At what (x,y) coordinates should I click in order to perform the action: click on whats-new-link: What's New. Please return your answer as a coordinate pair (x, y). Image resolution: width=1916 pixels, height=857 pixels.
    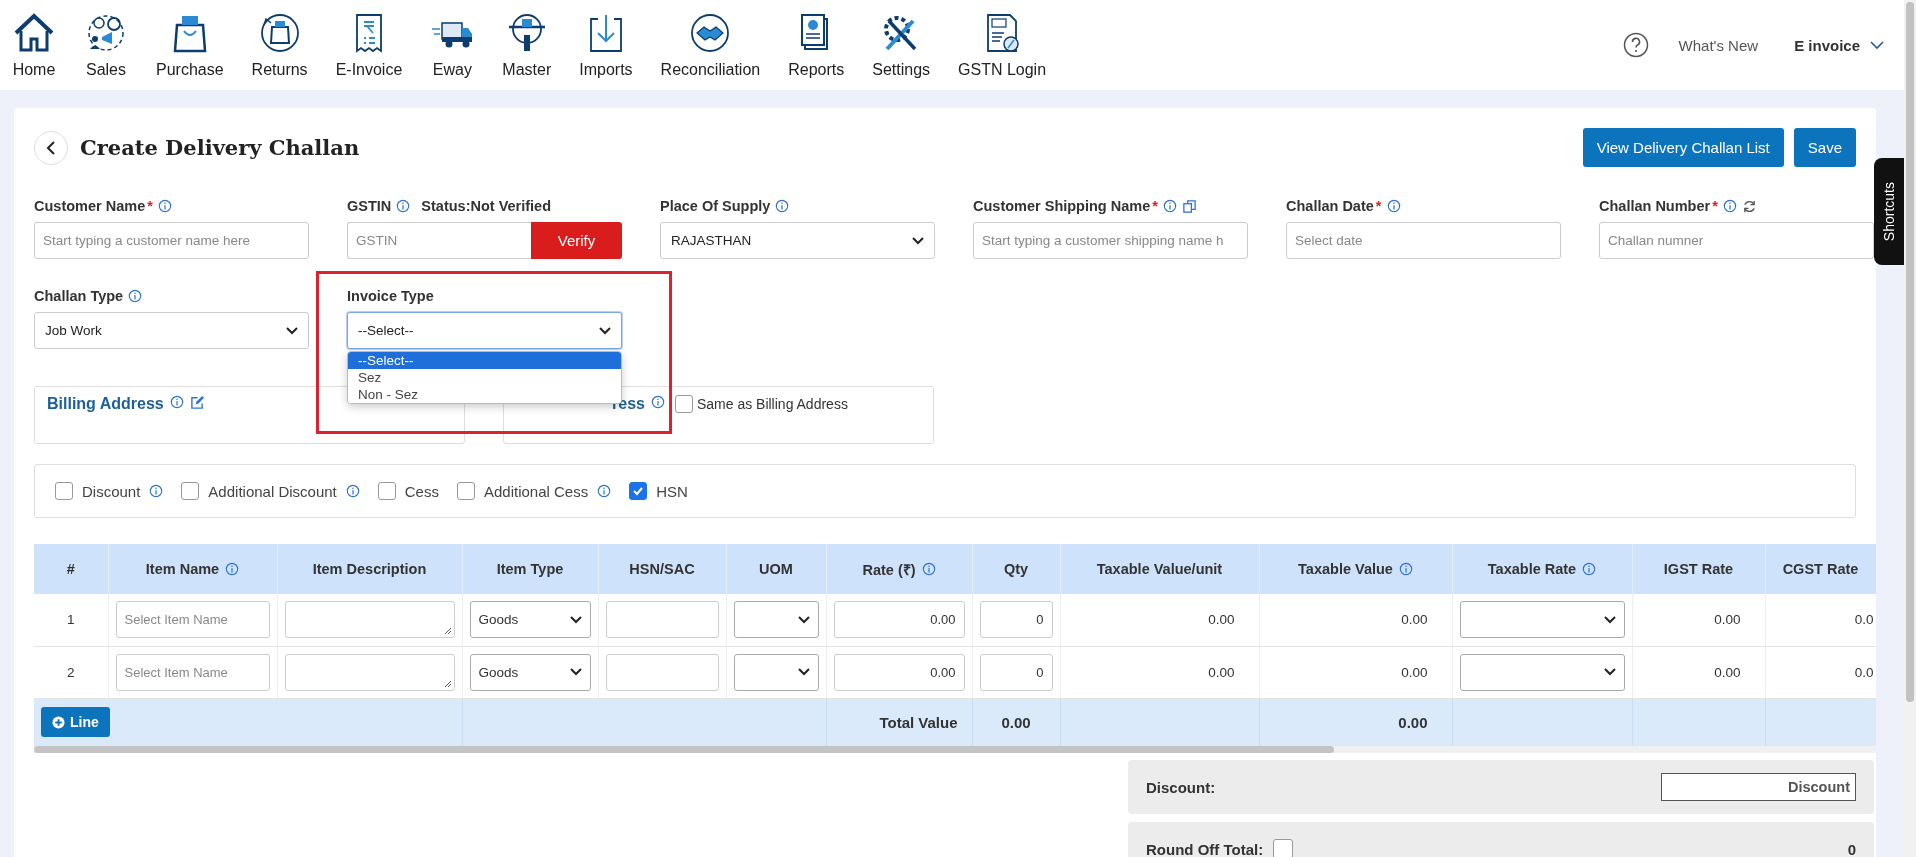
    Looking at the image, I should click on (1718, 45).